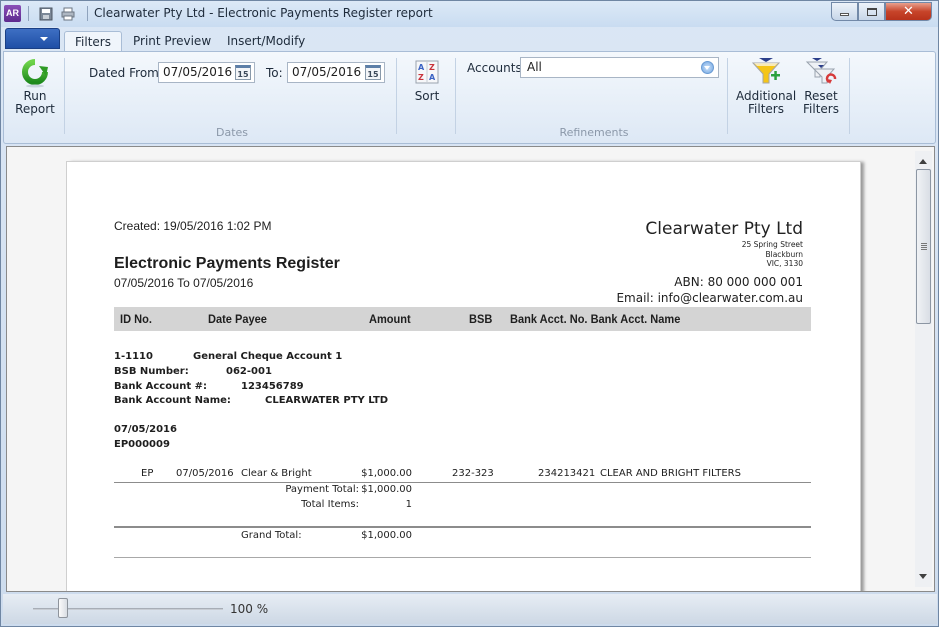  What do you see at coordinates (126, 73) in the screenshot?
I see `dated-from-label: Dated From:` at bounding box center [126, 73].